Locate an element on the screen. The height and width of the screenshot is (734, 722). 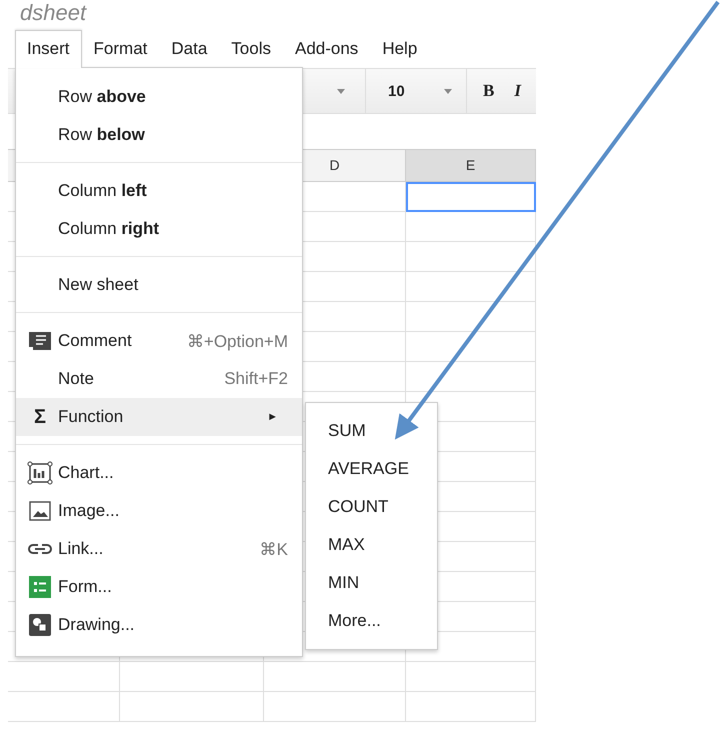
menu-item: Σ Function ► is located at coordinates (159, 417).